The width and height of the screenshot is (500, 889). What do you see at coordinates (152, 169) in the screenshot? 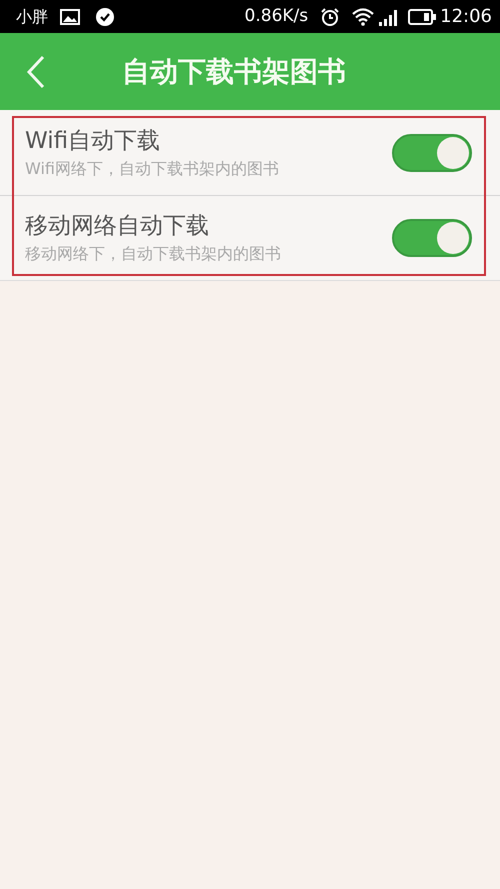
I see `setting-description: Wifi网络下，自动下载书架内的图书` at bounding box center [152, 169].